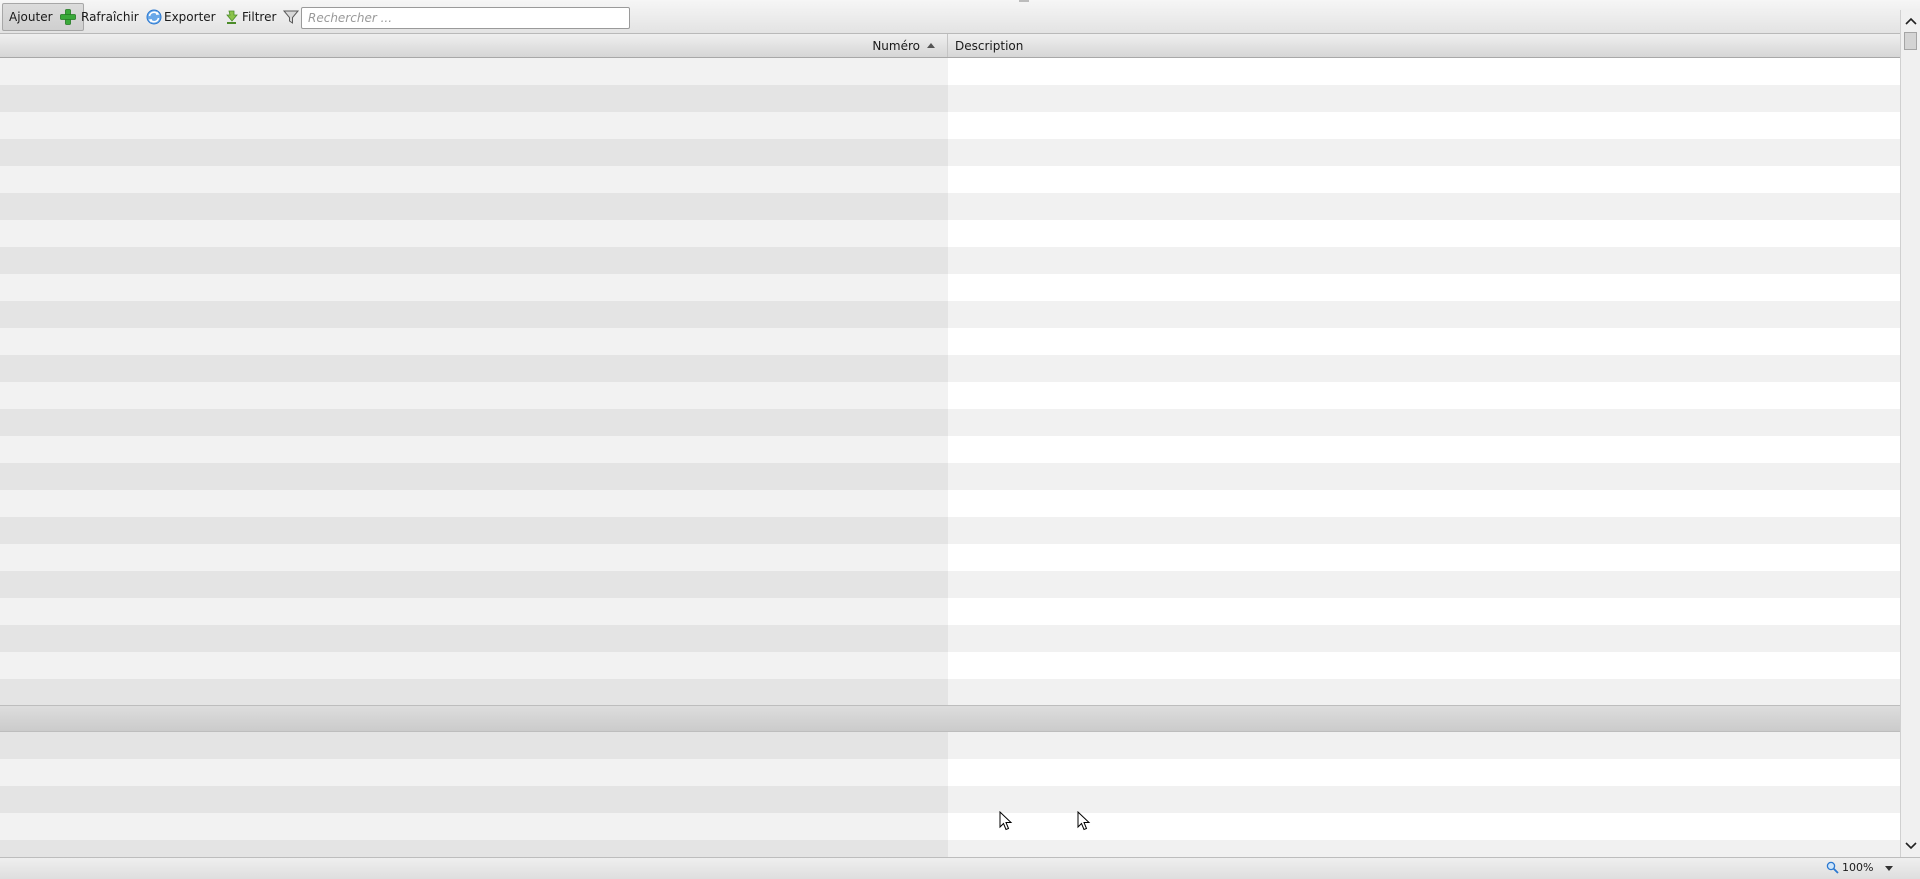  I want to click on magnifier-icon, so click(1832, 867).